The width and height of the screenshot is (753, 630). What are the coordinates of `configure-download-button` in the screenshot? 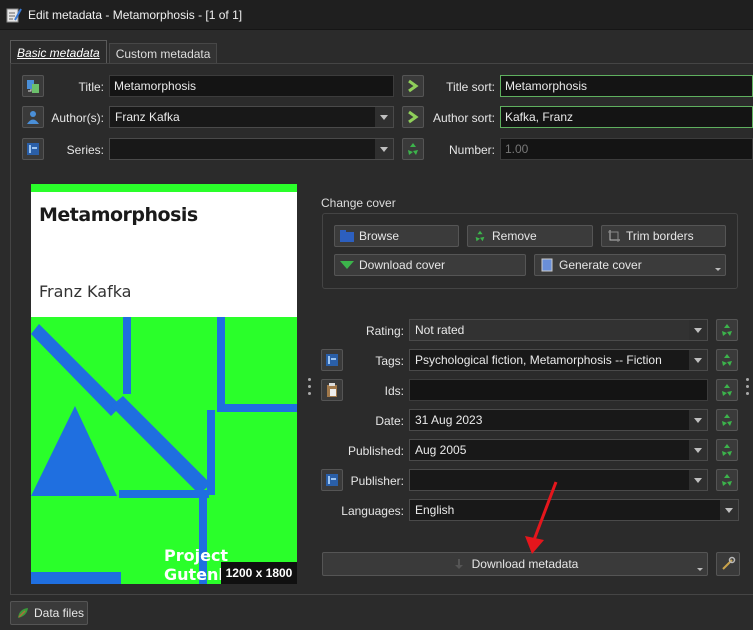 It's located at (728, 564).